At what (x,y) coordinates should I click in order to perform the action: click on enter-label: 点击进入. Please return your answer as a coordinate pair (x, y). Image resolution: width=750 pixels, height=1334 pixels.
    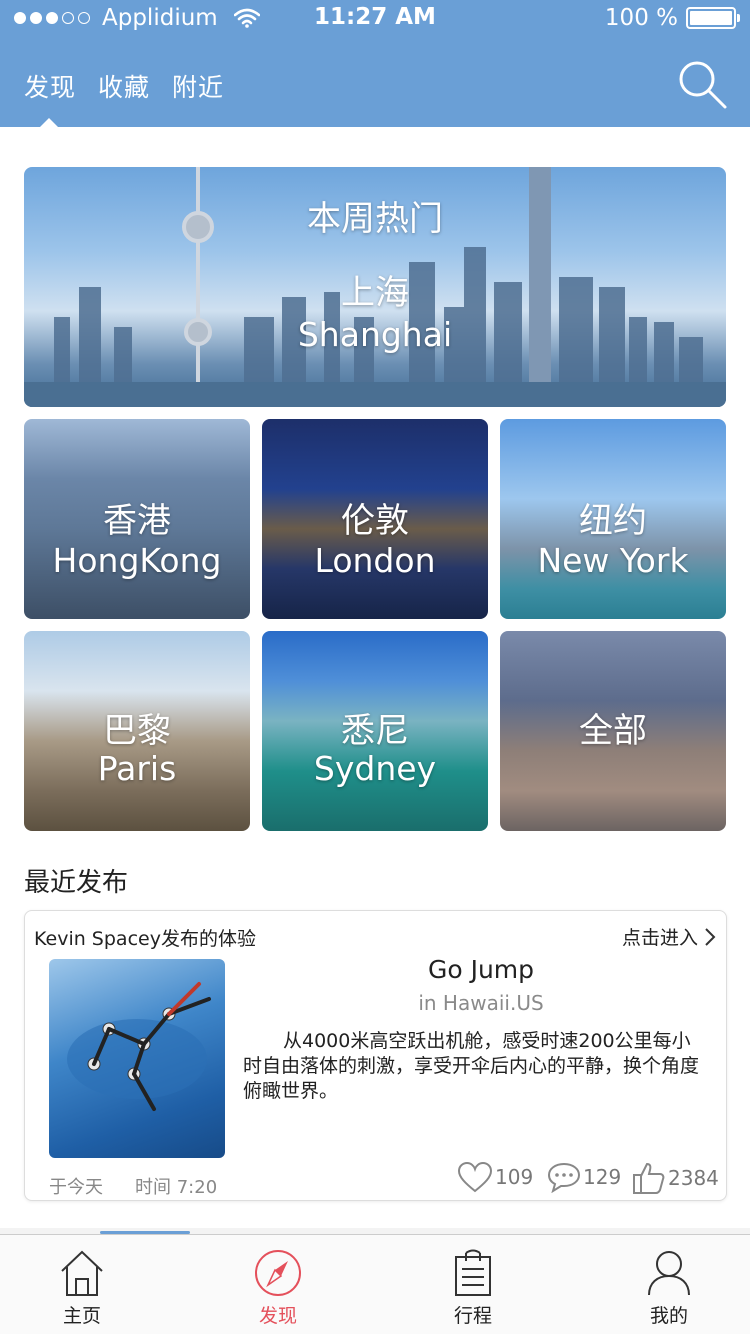
    Looking at the image, I should click on (659, 938).